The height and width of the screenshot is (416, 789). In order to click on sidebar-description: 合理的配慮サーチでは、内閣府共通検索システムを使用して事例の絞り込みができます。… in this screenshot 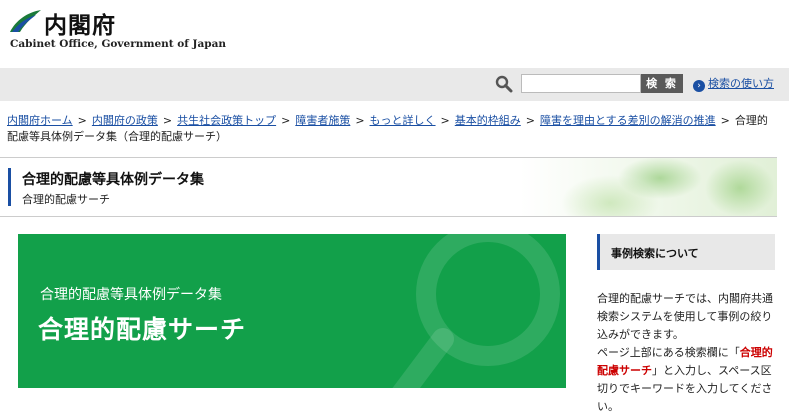, I will do `click(686, 353)`.